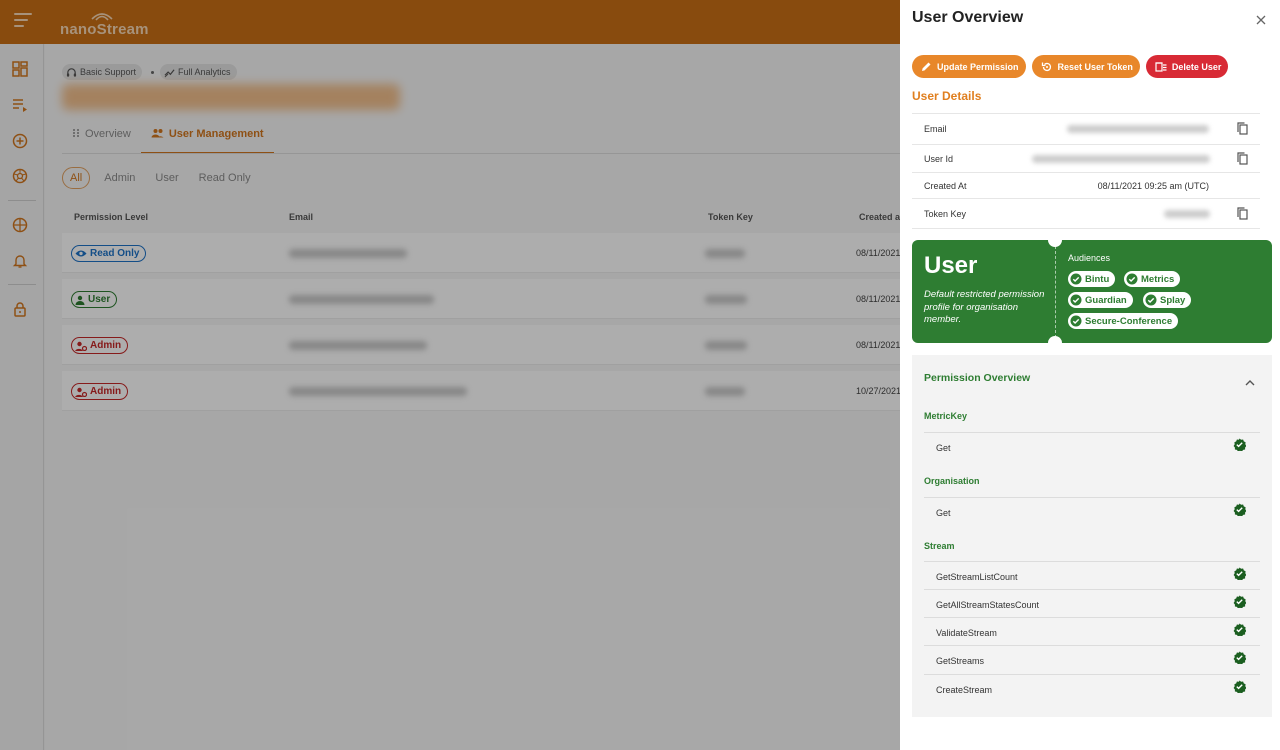 The width and height of the screenshot is (1280, 750). I want to click on permission-overview-heading: Permission Overview, so click(977, 378).